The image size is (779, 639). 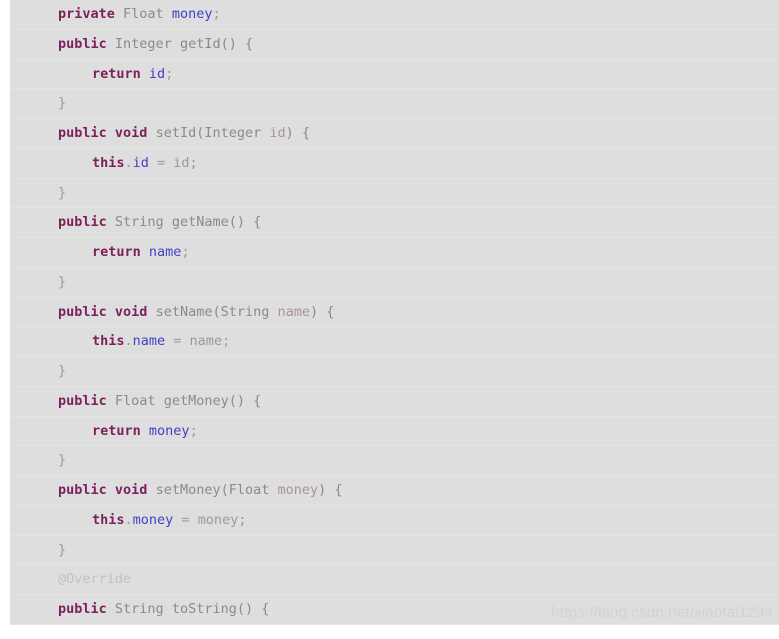 I want to click on code-token-mth: toString() {, so click(x=216, y=609).